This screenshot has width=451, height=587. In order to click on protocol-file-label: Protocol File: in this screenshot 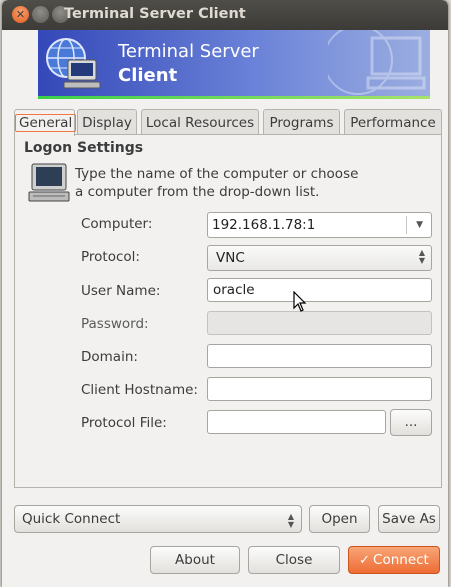, I will do `click(124, 423)`.